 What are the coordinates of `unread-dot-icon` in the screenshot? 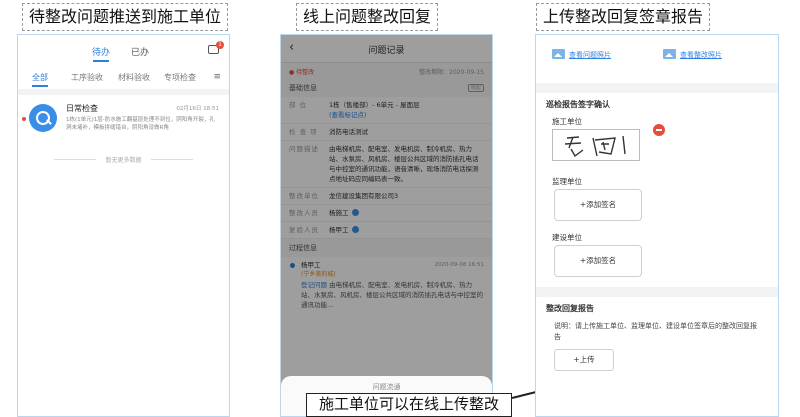 It's located at (24, 119).